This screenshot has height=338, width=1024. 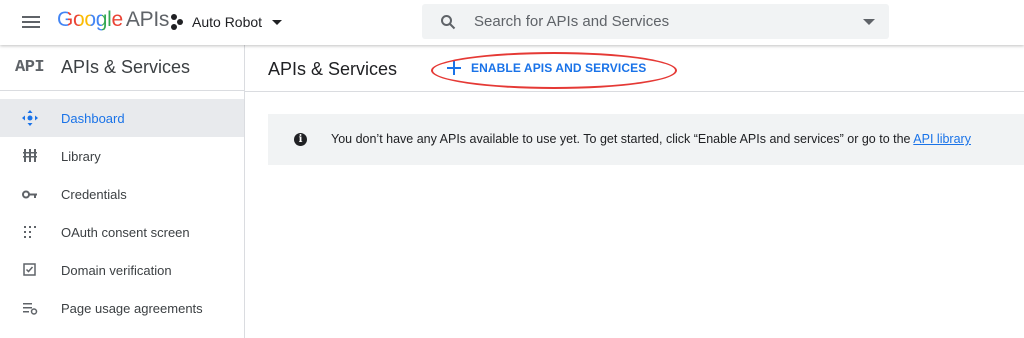 What do you see at coordinates (147, 19) in the screenshot?
I see `logo-apis-text: APIs` at bounding box center [147, 19].